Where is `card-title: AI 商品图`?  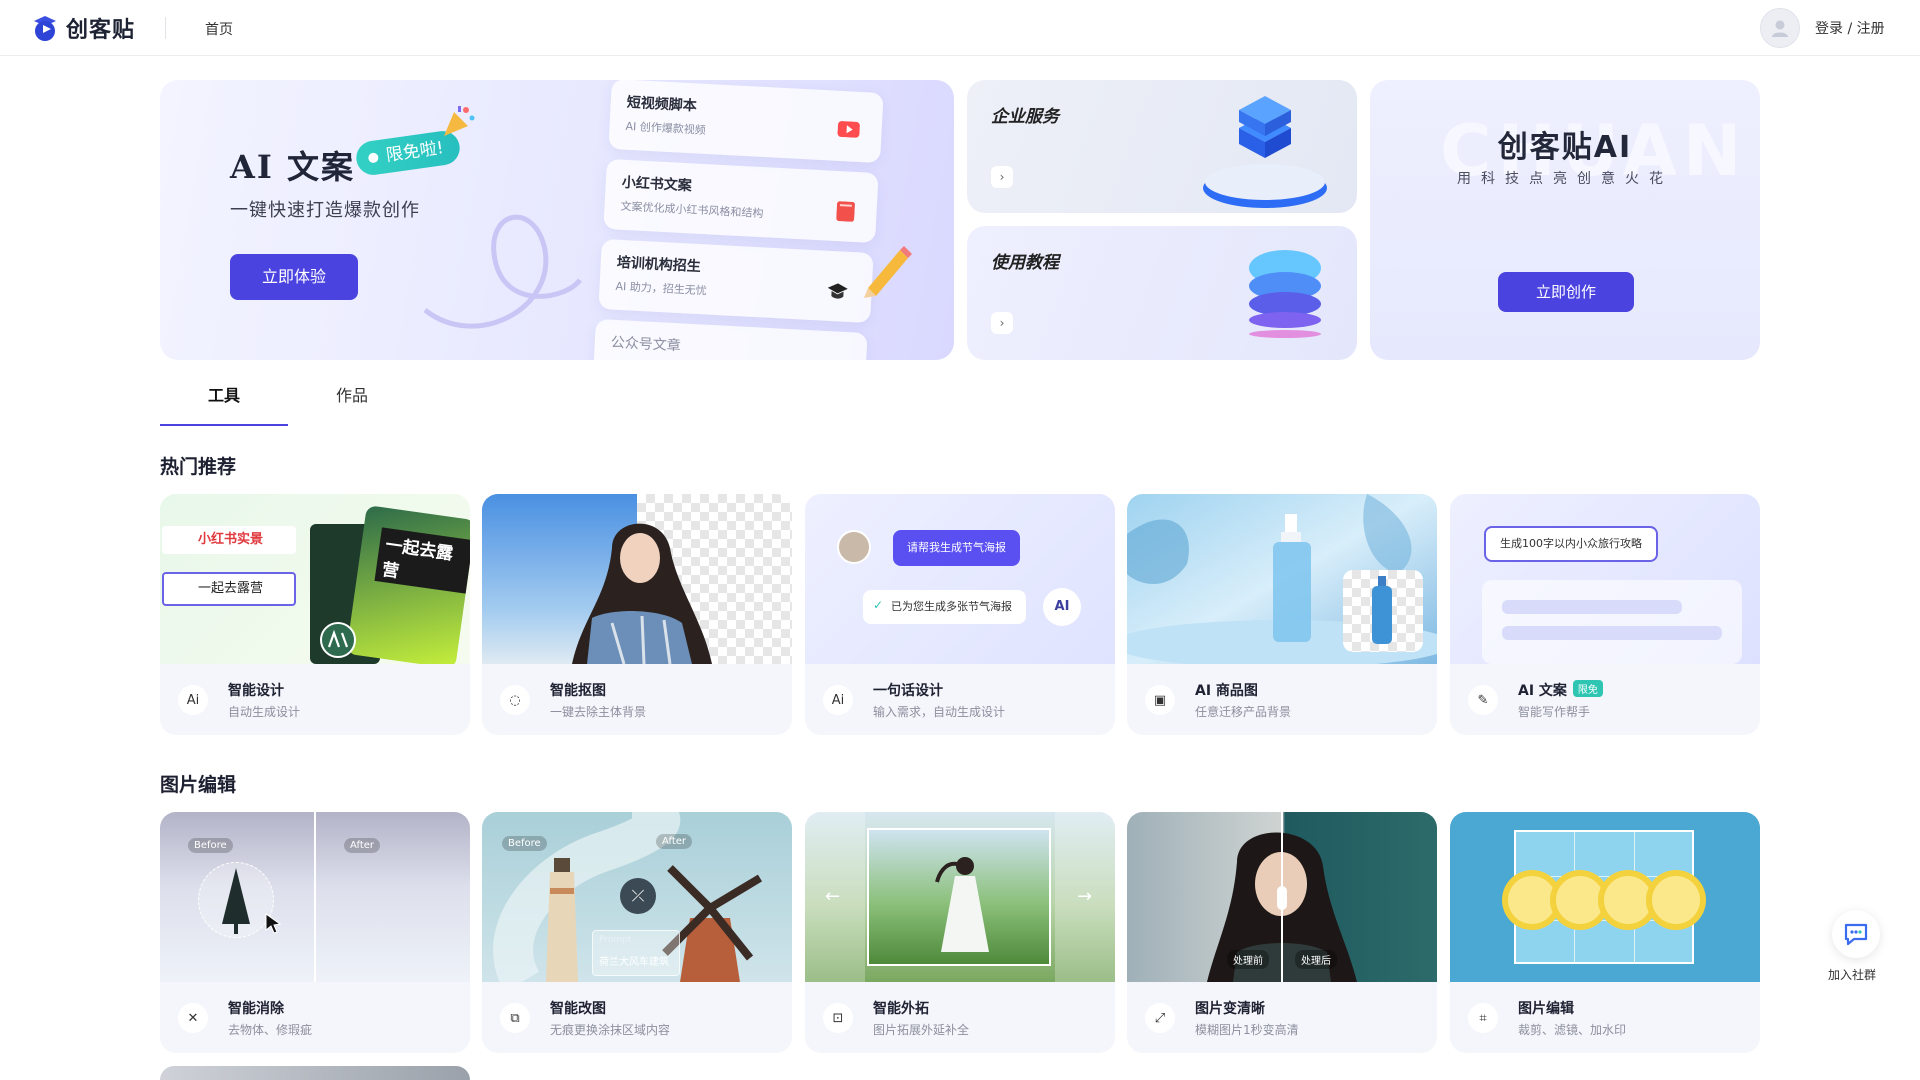
card-title: AI 商品图 is located at coordinates (1226, 691).